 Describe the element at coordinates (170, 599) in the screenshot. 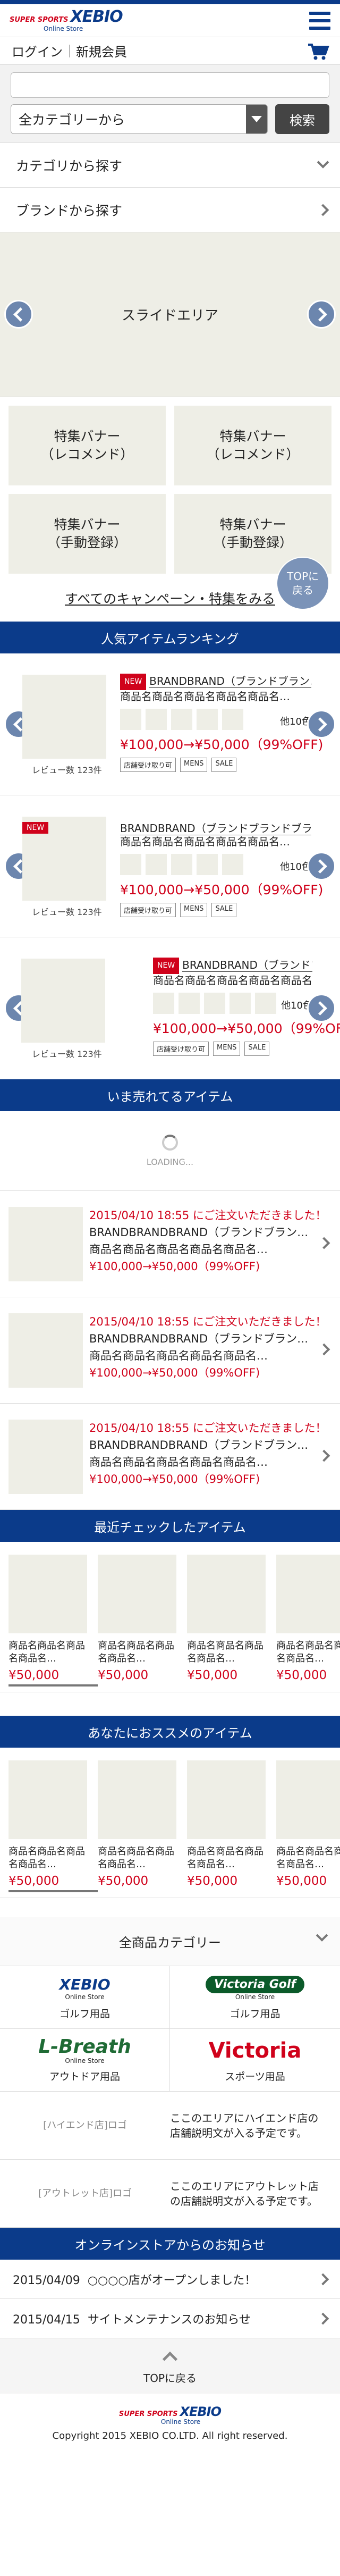

I see `campaign-link: すべてのキャンペーン・特集をみる` at that location.